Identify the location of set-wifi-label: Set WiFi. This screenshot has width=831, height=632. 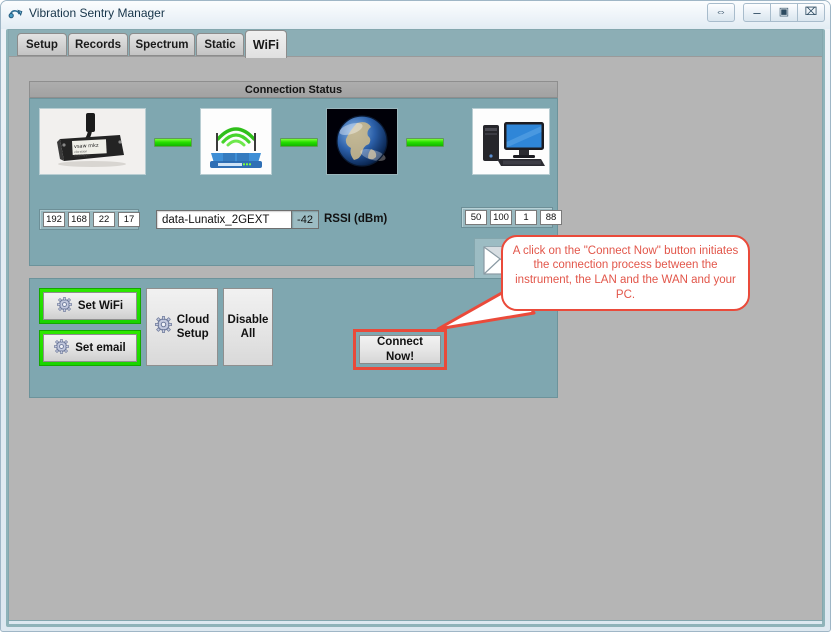
(100, 306).